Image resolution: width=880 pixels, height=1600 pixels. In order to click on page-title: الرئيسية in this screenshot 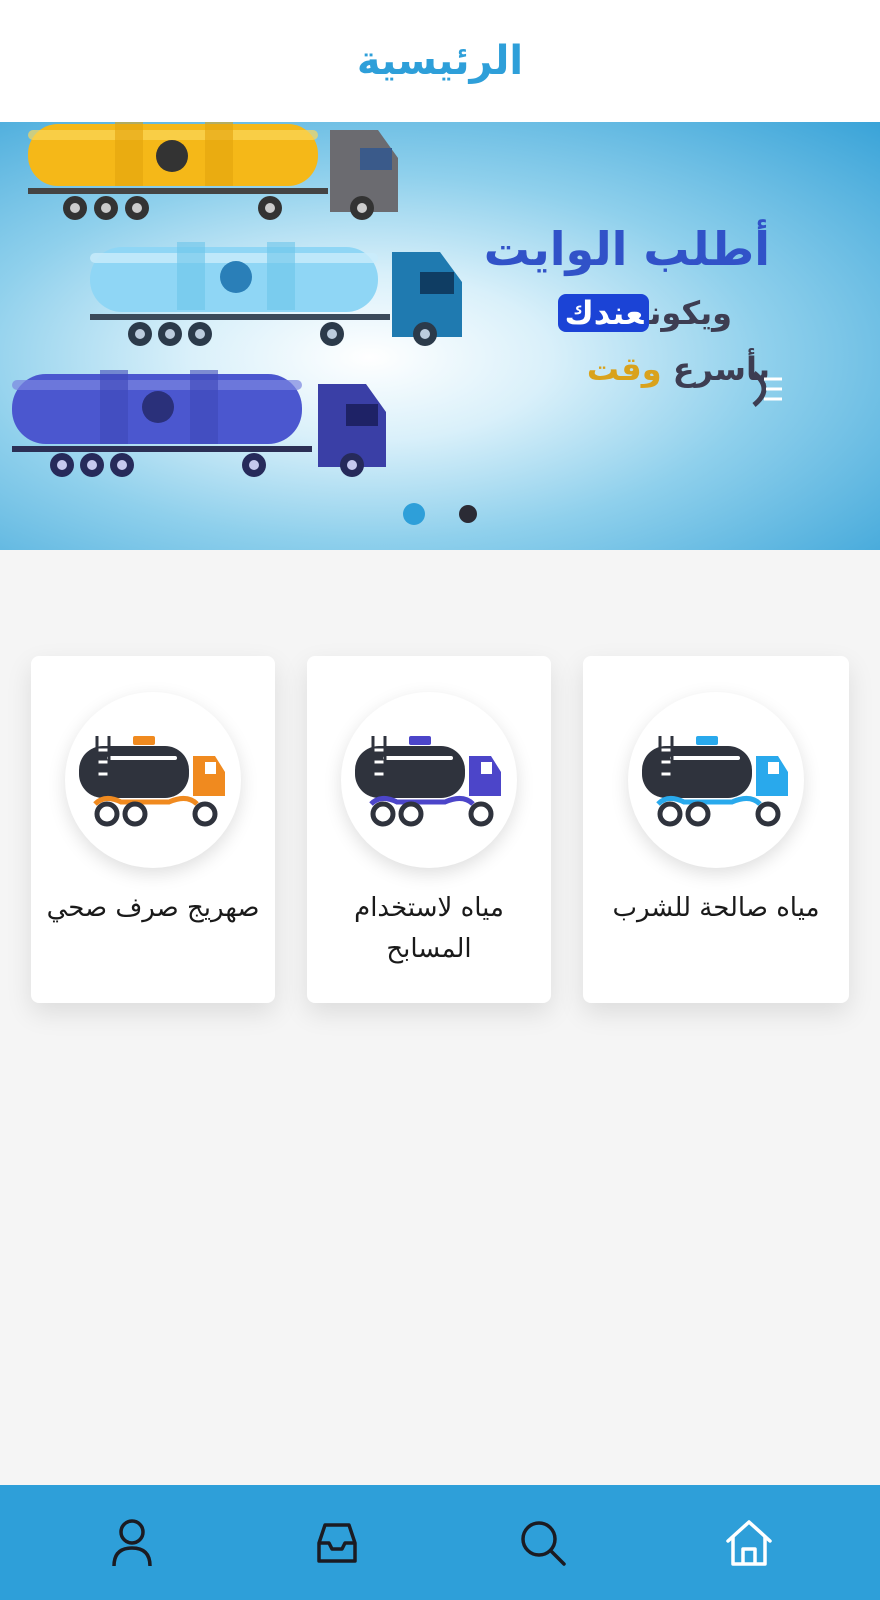, I will do `click(440, 61)`.